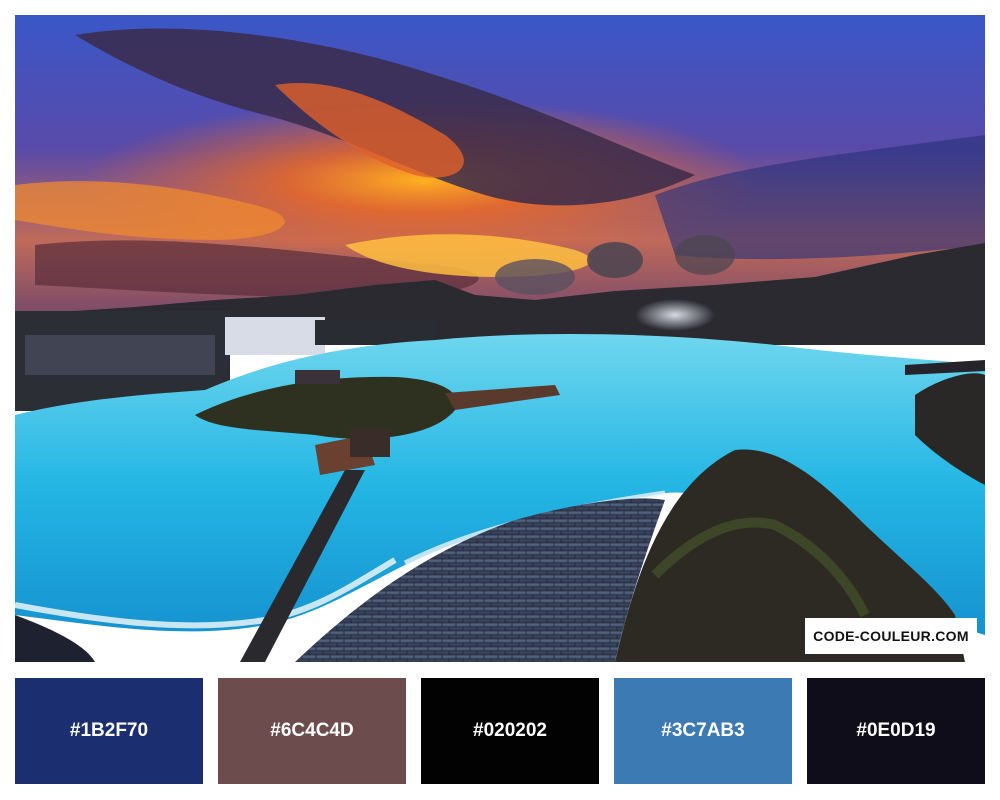 The width and height of the screenshot is (1000, 800). I want to click on swatch-hex: #1B2F70, so click(109, 730).